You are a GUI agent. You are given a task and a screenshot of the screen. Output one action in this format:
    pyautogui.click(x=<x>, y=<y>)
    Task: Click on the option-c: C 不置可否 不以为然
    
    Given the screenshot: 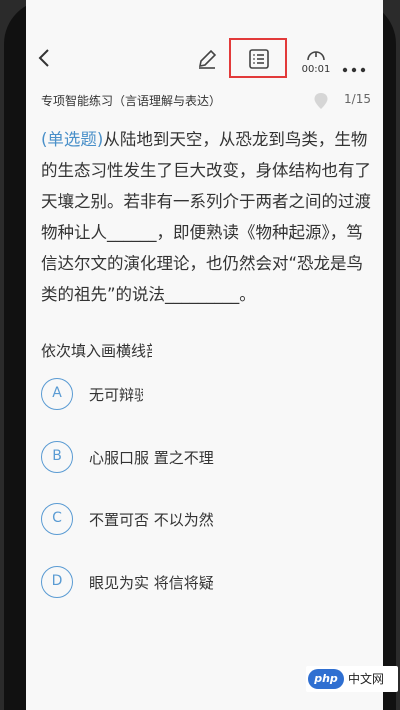 What is the action you would take?
    pyautogui.click(x=201, y=520)
    